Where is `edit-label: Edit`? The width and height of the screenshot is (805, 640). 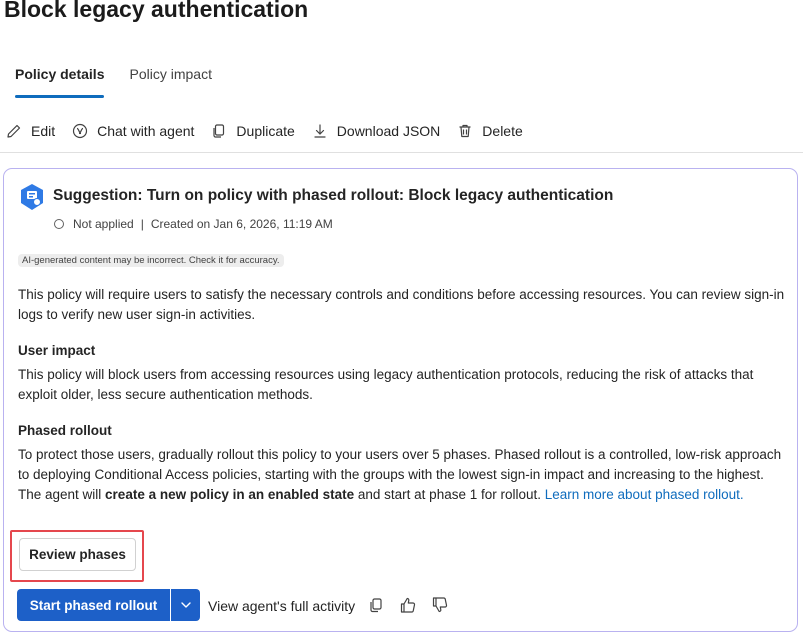 edit-label: Edit is located at coordinates (43, 131).